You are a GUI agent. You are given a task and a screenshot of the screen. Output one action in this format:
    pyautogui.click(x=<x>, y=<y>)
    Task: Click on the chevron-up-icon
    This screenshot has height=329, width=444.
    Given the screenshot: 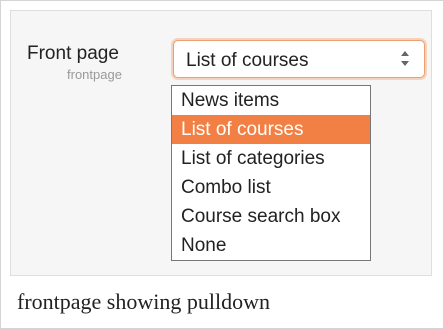 What is the action you would take?
    pyautogui.click(x=405, y=53)
    